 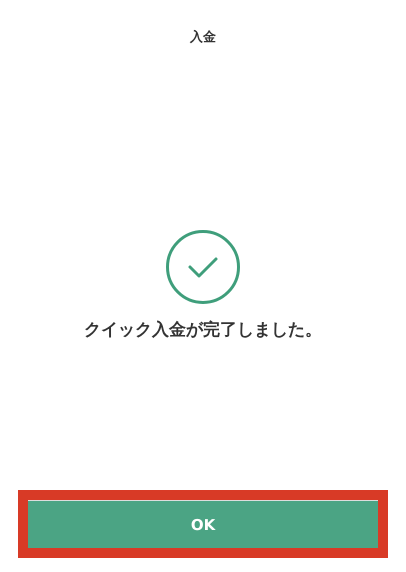 What do you see at coordinates (203, 267) in the screenshot?
I see `check-circle-icon` at bounding box center [203, 267].